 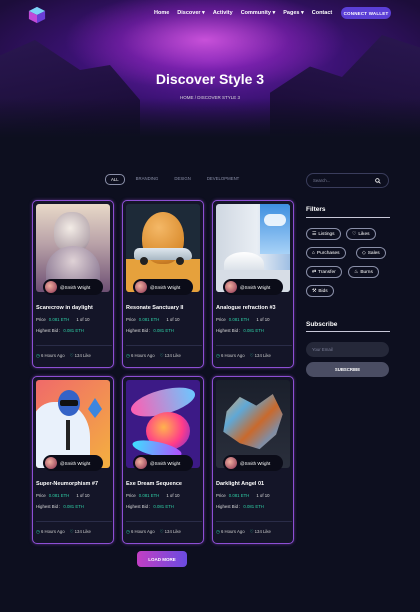 I want to click on subscribe-button: SUBSCRIBE, so click(x=347, y=369).